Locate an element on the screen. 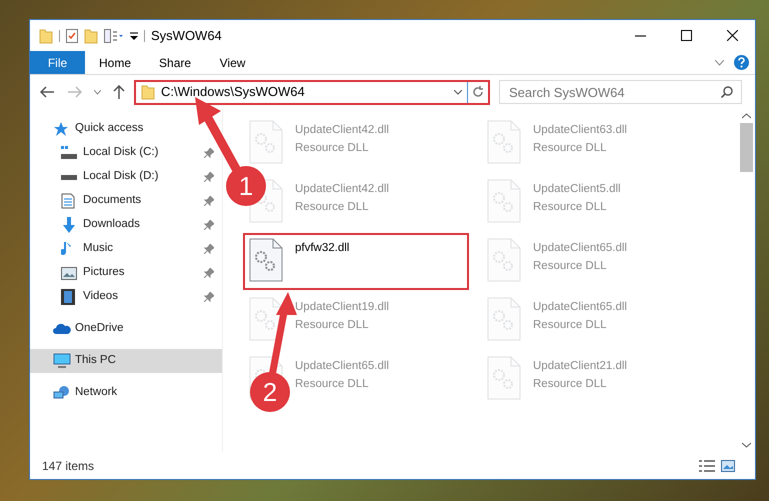 This screenshot has height=501, width=769. close-icon is located at coordinates (732, 35).